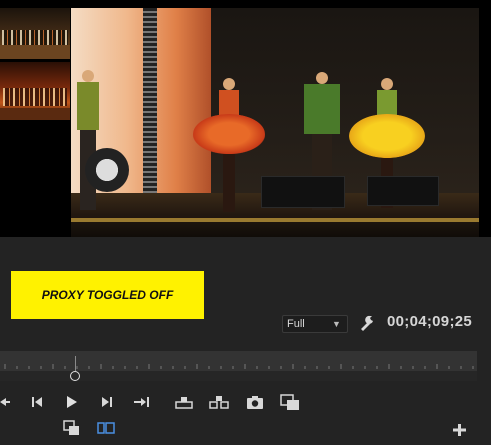 The image size is (491, 445). What do you see at coordinates (107, 402) in the screenshot?
I see `step-forward-icon` at bounding box center [107, 402].